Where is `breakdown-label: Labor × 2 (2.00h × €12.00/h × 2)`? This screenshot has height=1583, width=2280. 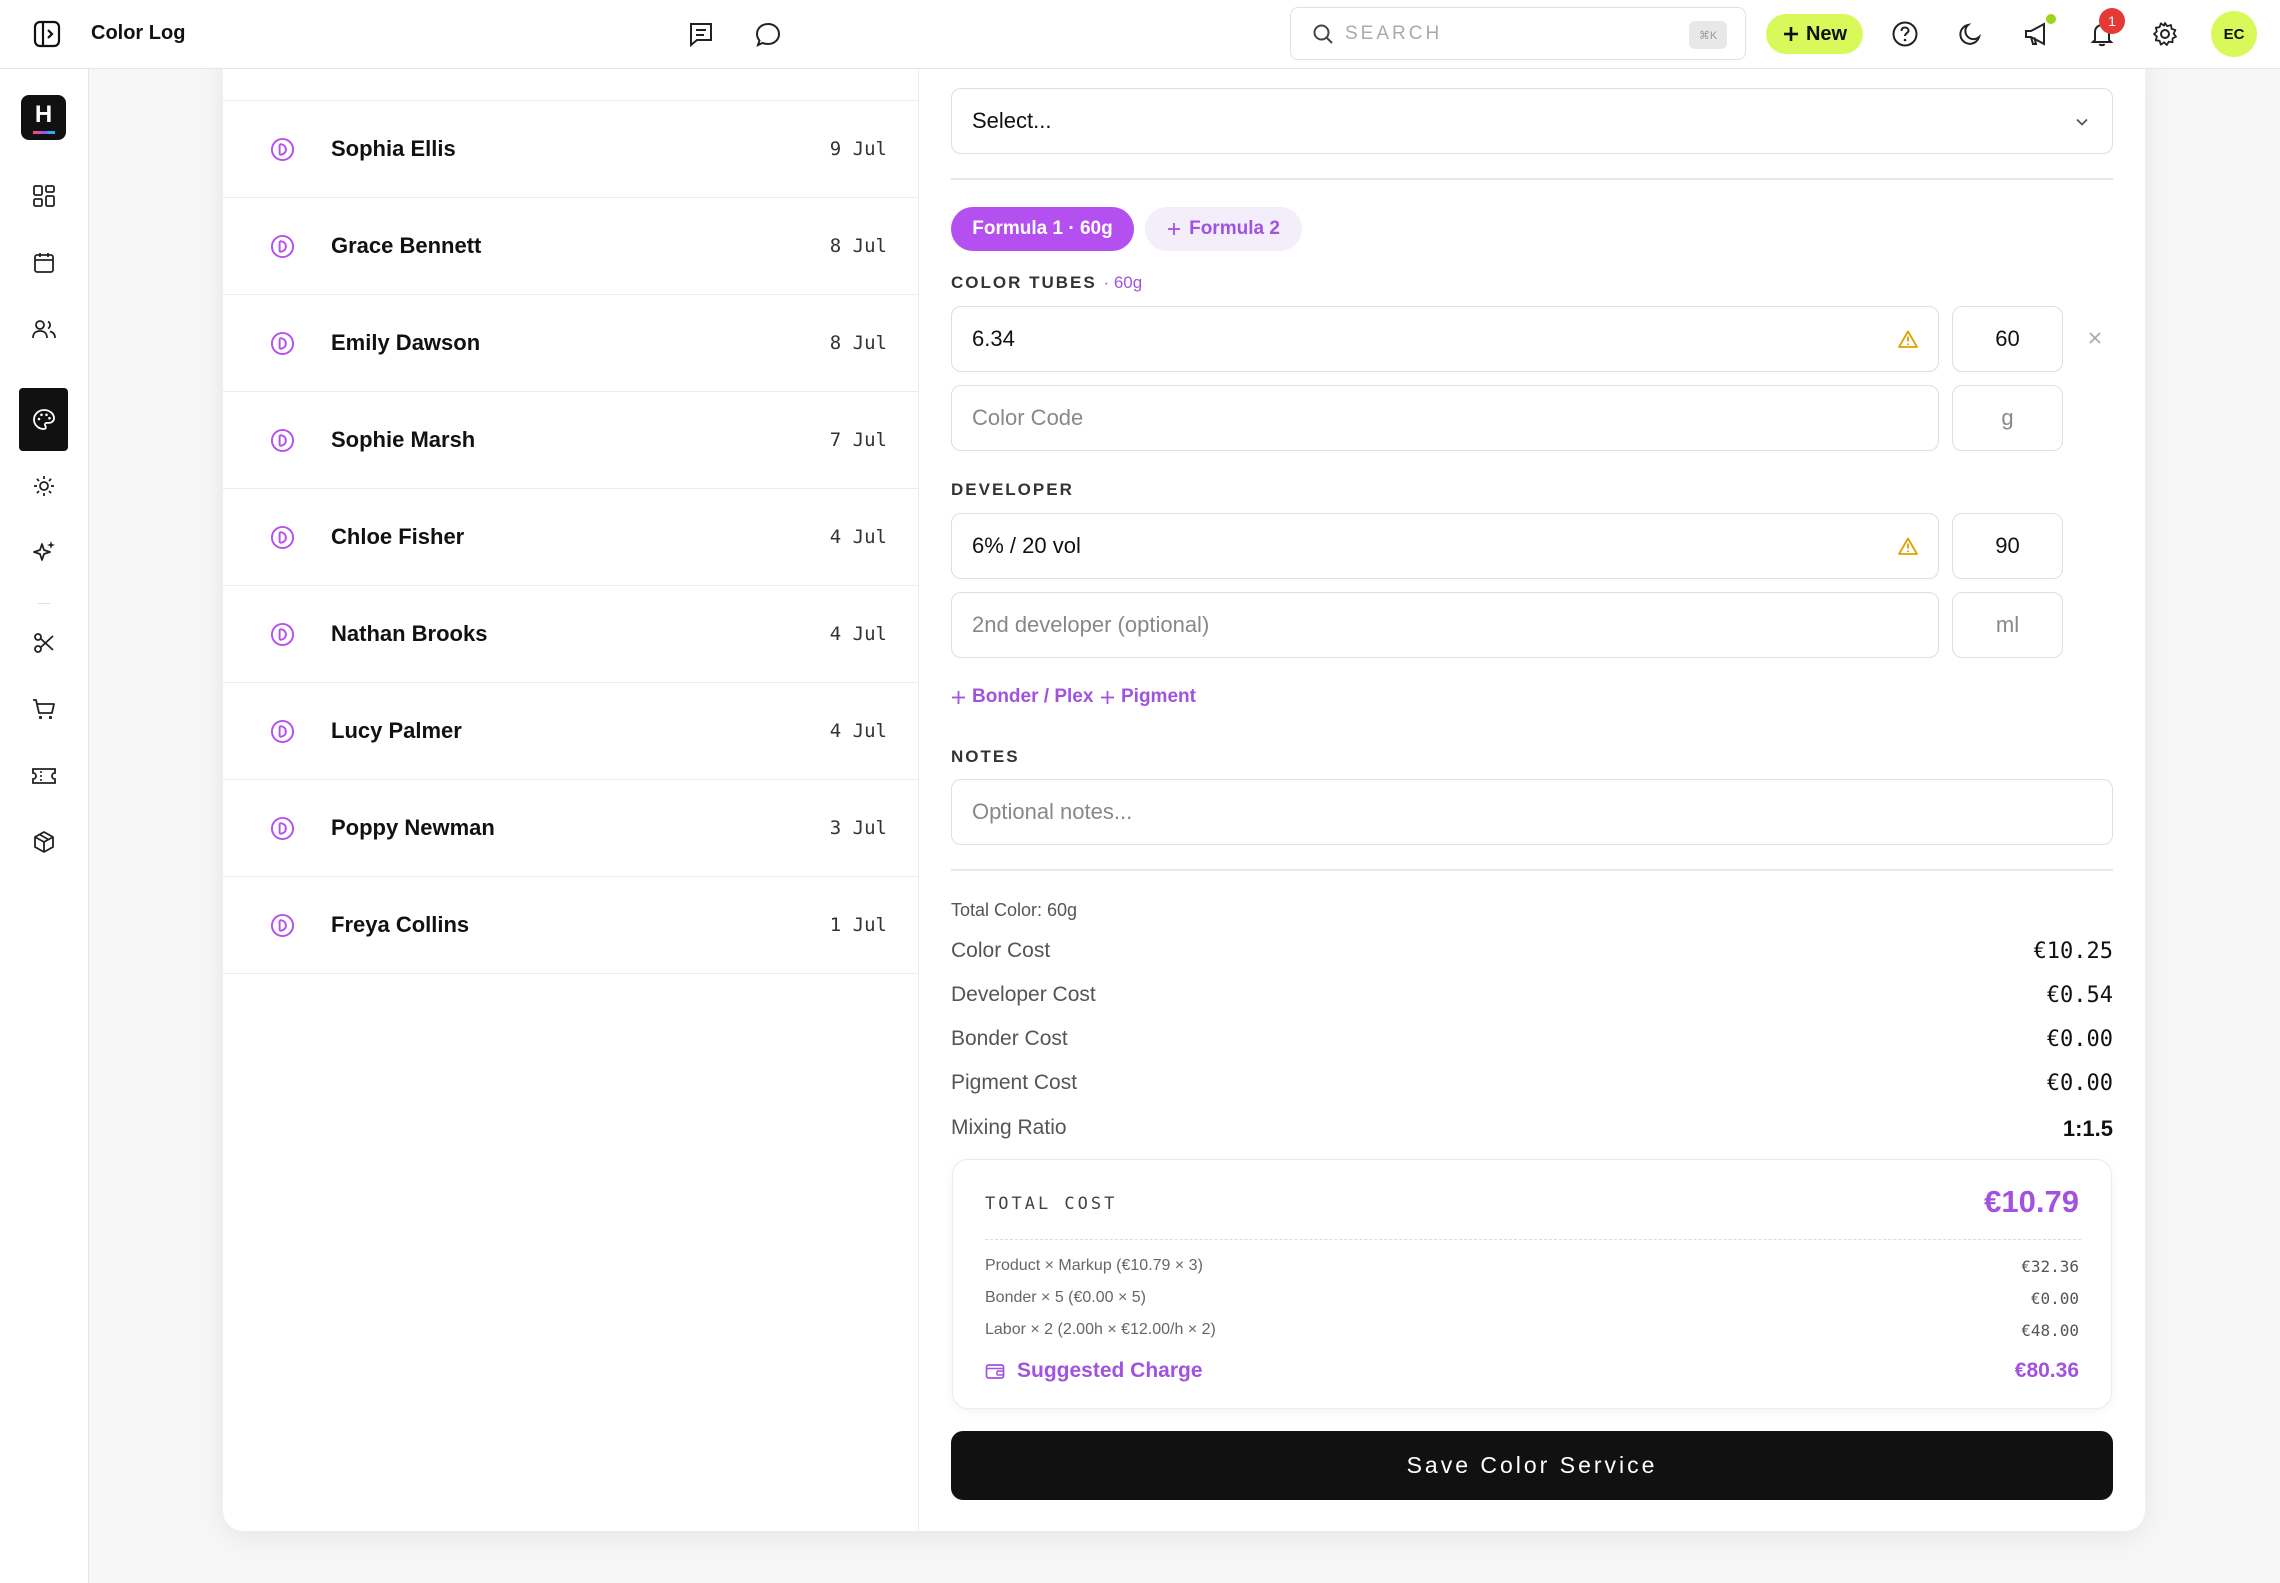 breakdown-label: Labor × 2 (2.00h × €12.00/h × 2) is located at coordinates (1100, 1329).